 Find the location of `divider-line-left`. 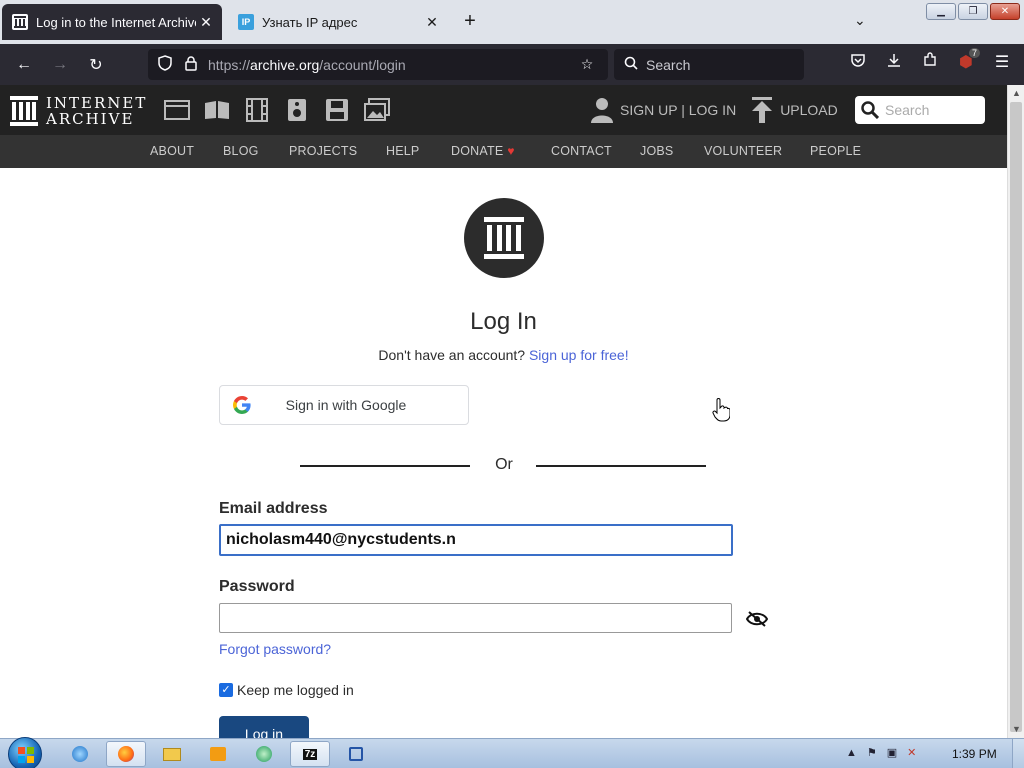

divider-line-left is located at coordinates (385, 466).